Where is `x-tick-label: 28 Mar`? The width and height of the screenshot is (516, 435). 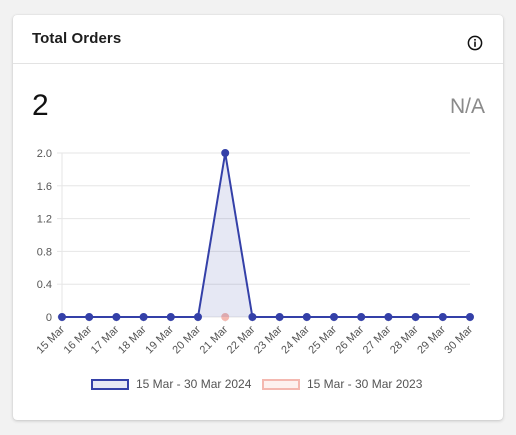
x-tick-label: 28 Mar is located at coordinates (404, 339).